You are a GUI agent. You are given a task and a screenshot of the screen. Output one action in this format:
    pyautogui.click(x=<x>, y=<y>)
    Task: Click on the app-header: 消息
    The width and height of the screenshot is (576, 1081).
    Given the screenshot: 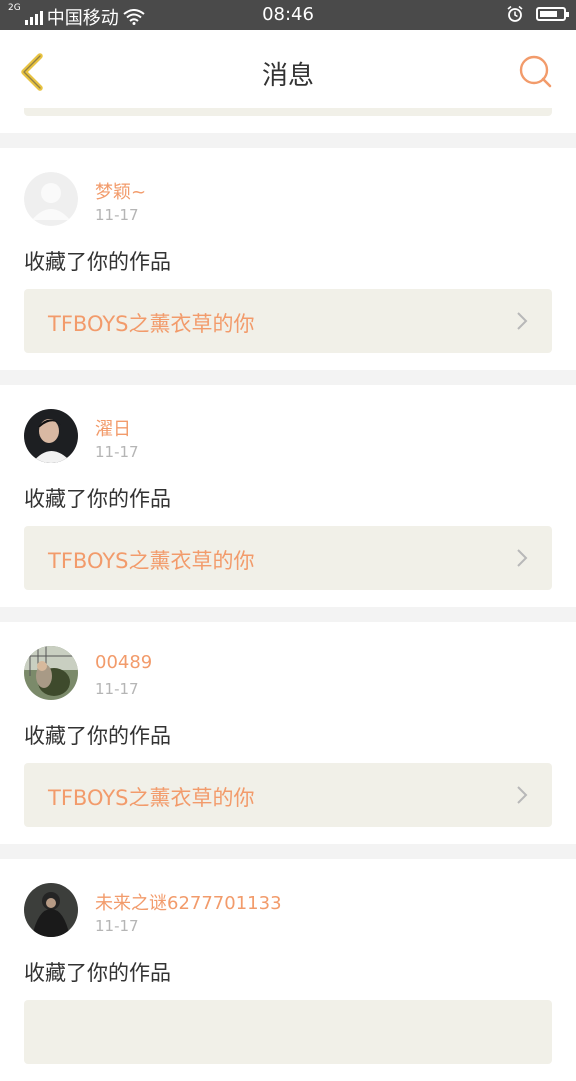 What is the action you would take?
    pyautogui.click(x=288, y=69)
    